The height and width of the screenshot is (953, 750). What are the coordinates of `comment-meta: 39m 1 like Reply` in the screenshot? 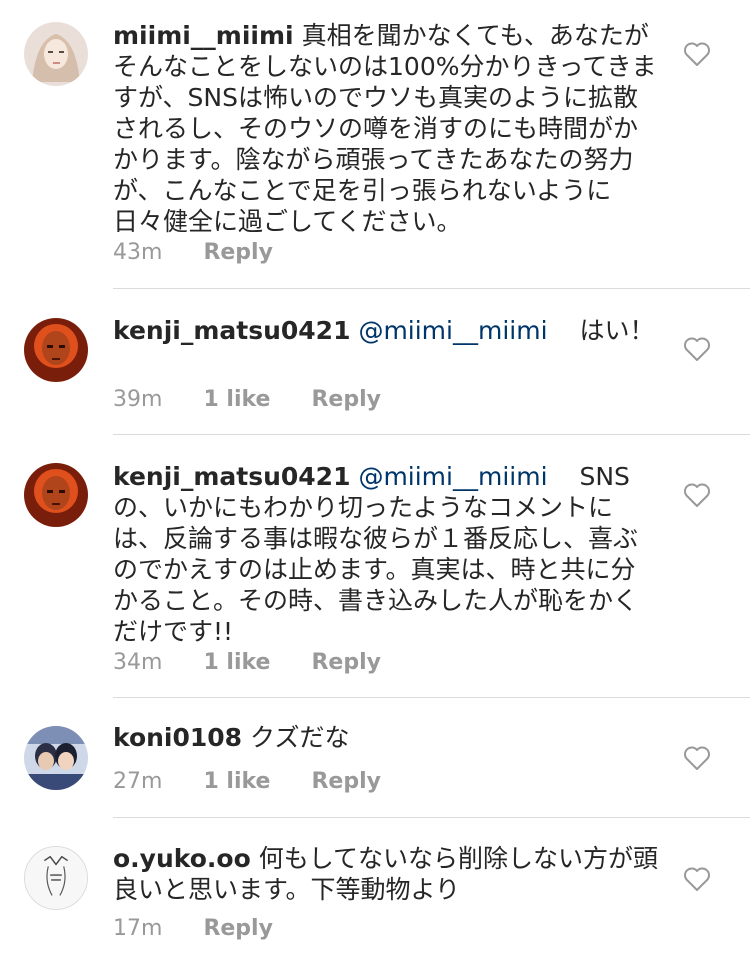 It's located at (264, 399).